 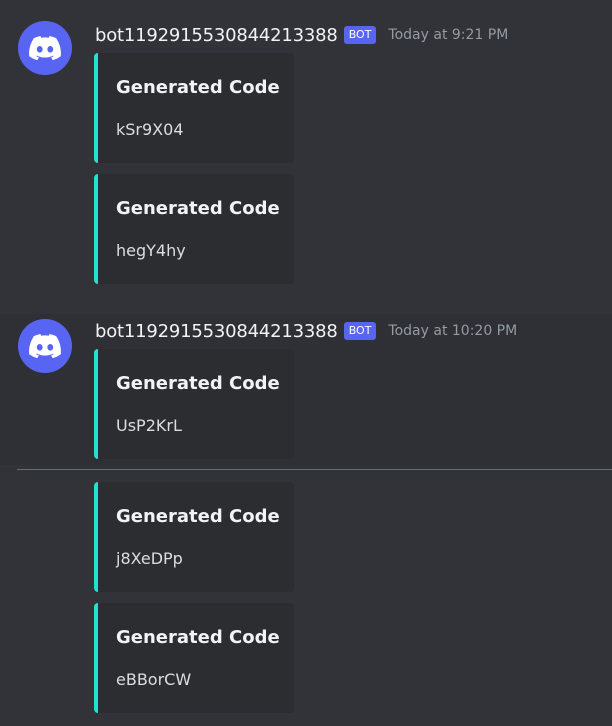 What do you see at coordinates (194, 537) in the screenshot?
I see `embed: Generated Code j8XeDPp` at bounding box center [194, 537].